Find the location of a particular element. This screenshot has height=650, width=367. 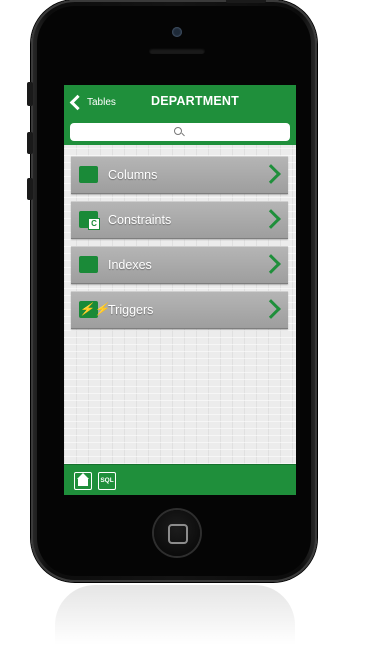

phone-reflection is located at coordinates (175, 615).